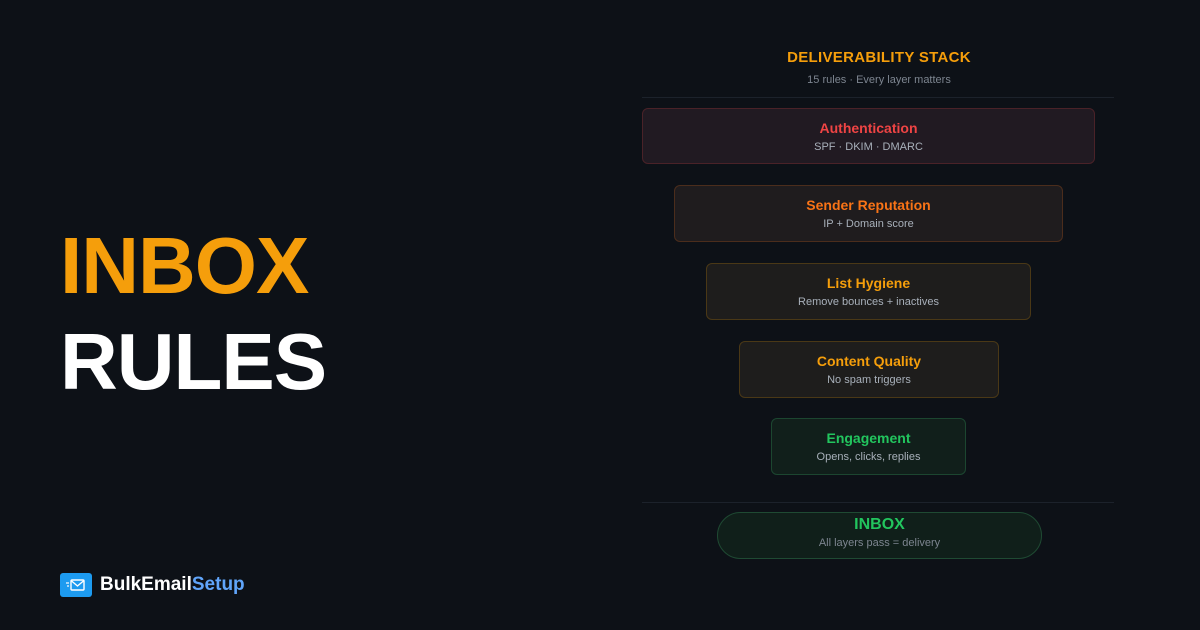 This screenshot has height=630, width=1200. What do you see at coordinates (868, 213) in the screenshot?
I see `layer-sender-reputation: Sender Reputation IP + Domain score` at bounding box center [868, 213].